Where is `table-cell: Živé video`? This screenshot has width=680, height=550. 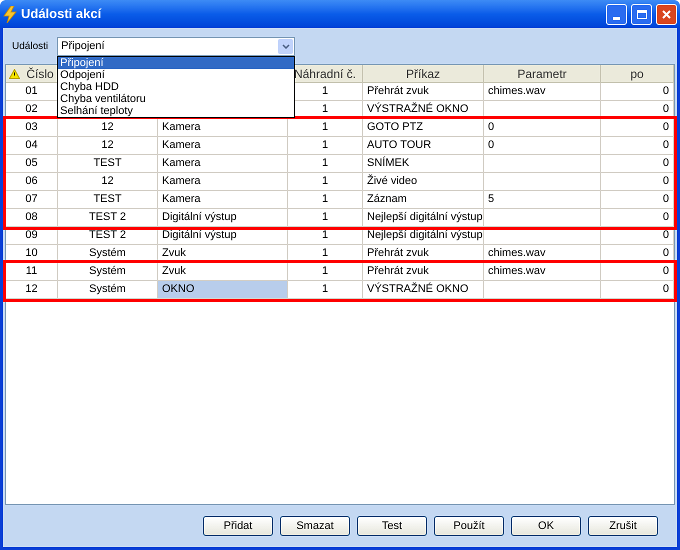 table-cell: Živé video is located at coordinates (423, 182).